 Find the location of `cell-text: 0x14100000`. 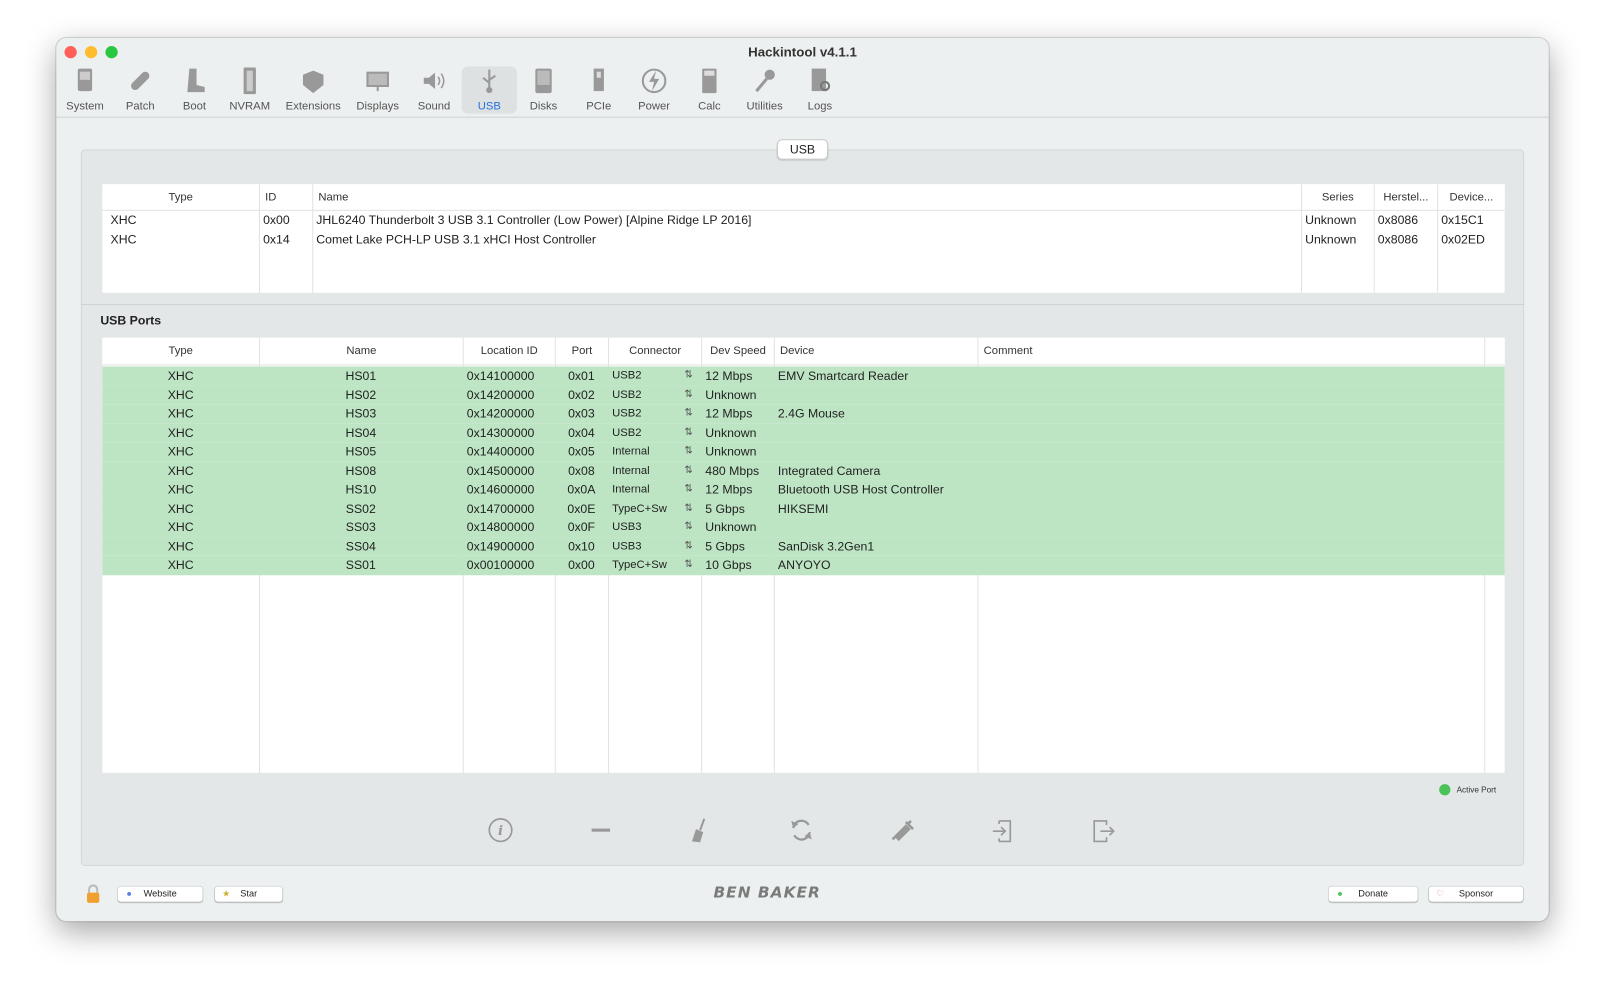

cell-text: 0x14100000 is located at coordinates (500, 375).